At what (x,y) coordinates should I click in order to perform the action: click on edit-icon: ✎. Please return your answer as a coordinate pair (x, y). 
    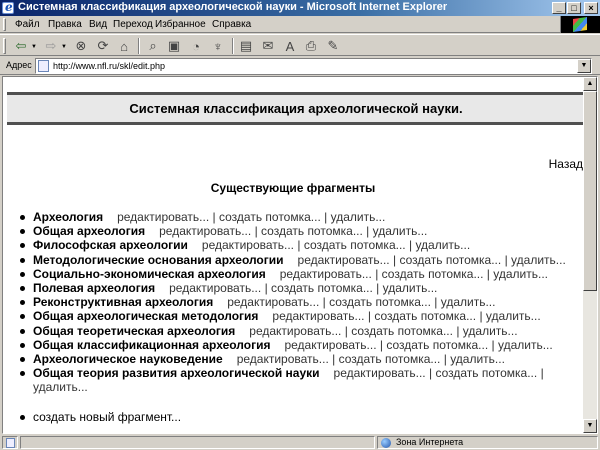
    Looking at the image, I should click on (333, 46).